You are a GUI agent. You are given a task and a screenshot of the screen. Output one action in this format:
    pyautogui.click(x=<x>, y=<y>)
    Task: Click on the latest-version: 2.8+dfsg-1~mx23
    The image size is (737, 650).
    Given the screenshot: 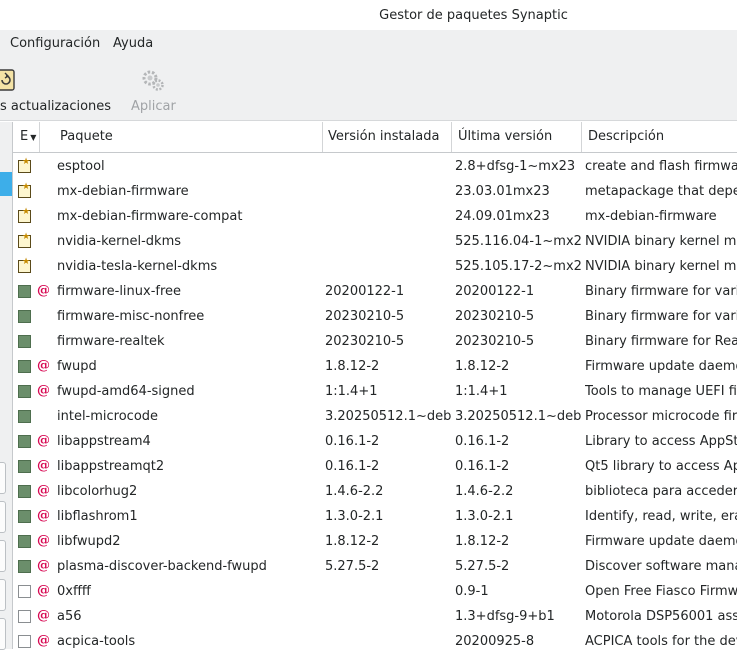 What is the action you would take?
    pyautogui.click(x=515, y=166)
    